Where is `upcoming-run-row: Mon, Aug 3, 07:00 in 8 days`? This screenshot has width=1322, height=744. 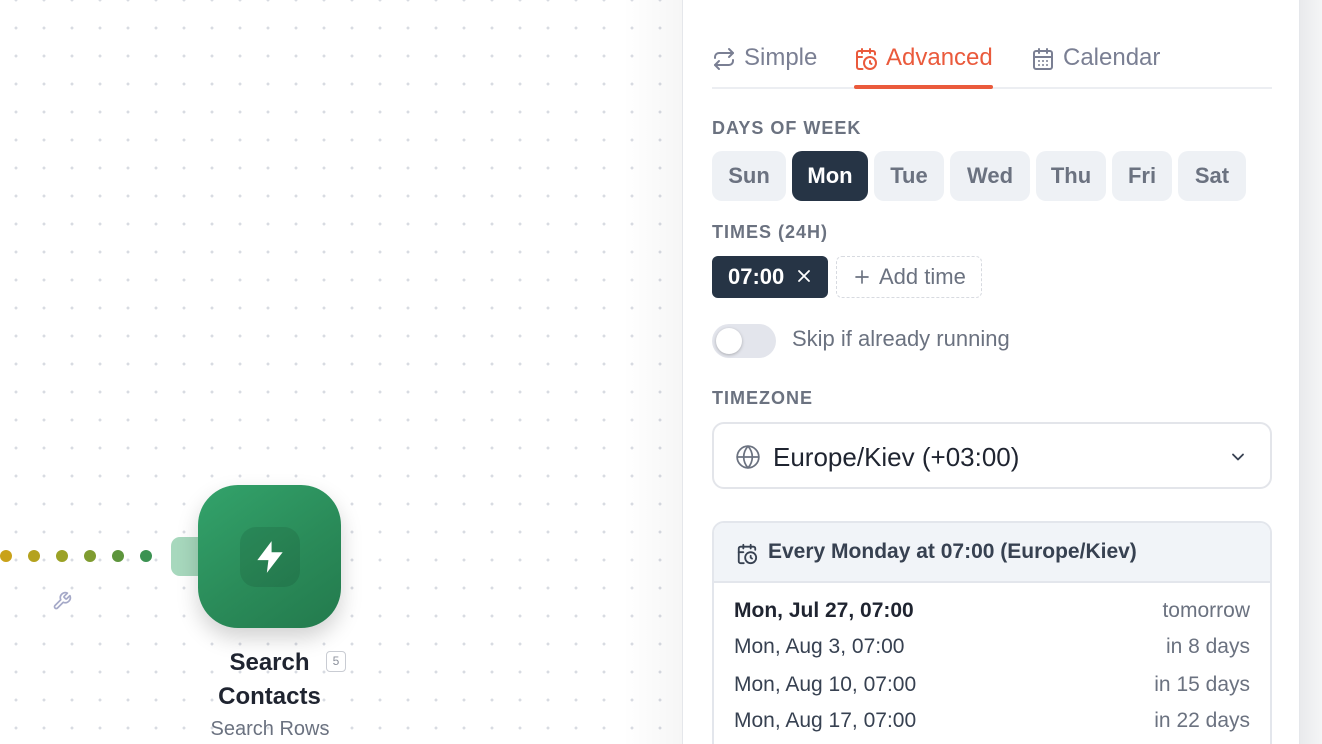
upcoming-run-row: Mon, Aug 3, 07:00 in 8 days is located at coordinates (992, 650).